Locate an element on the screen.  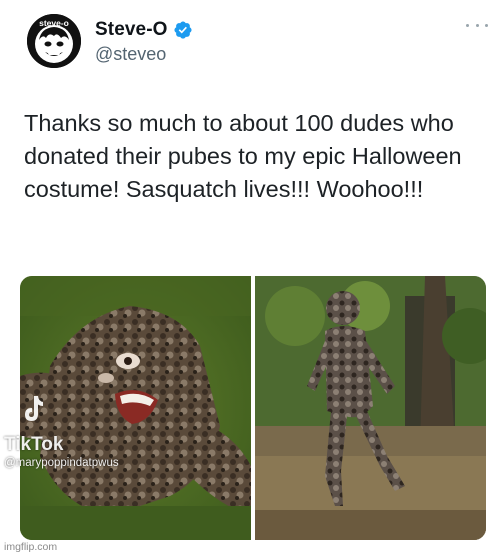
handle: @steveo is located at coordinates (130, 54).